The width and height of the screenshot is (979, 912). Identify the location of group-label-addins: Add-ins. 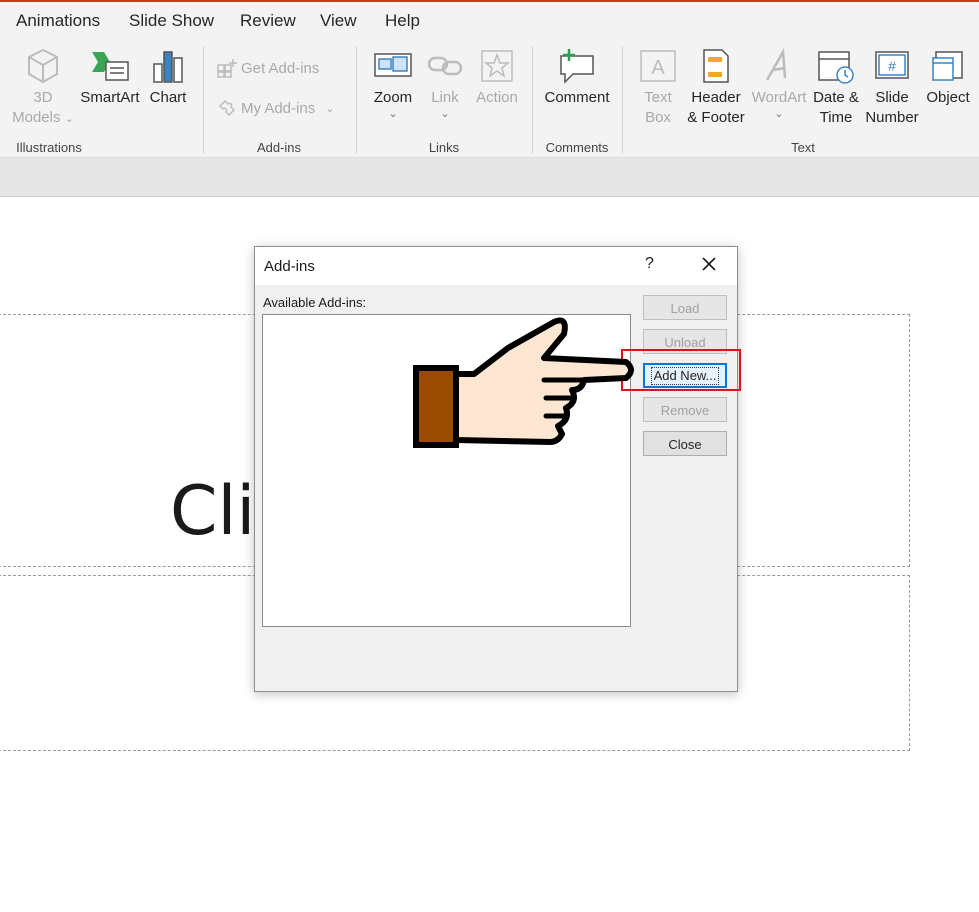
(279, 147).